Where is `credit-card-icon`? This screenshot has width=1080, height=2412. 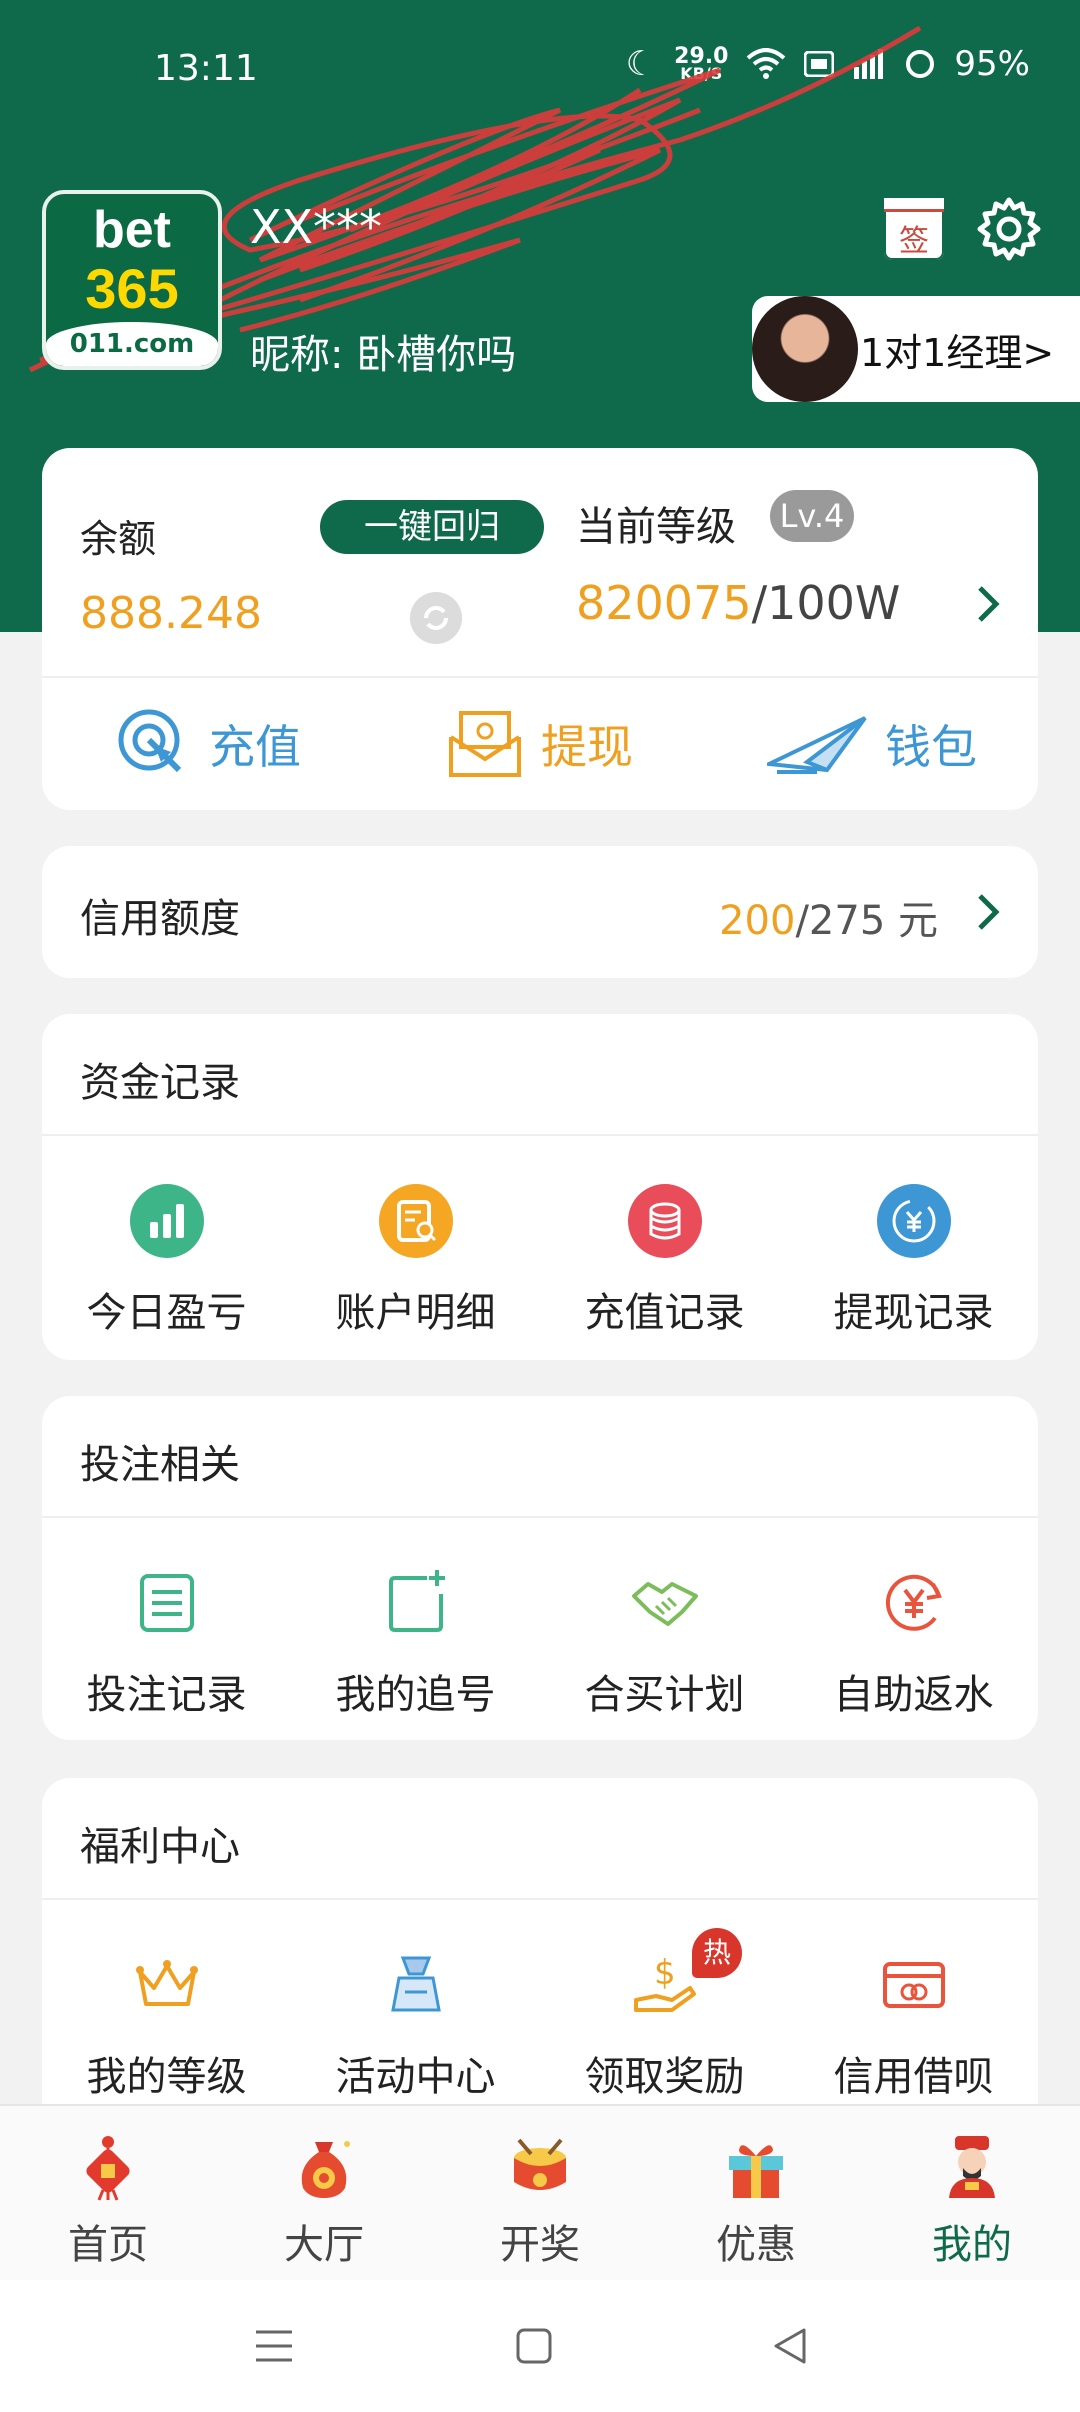 credit-card-icon is located at coordinates (913, 1985).